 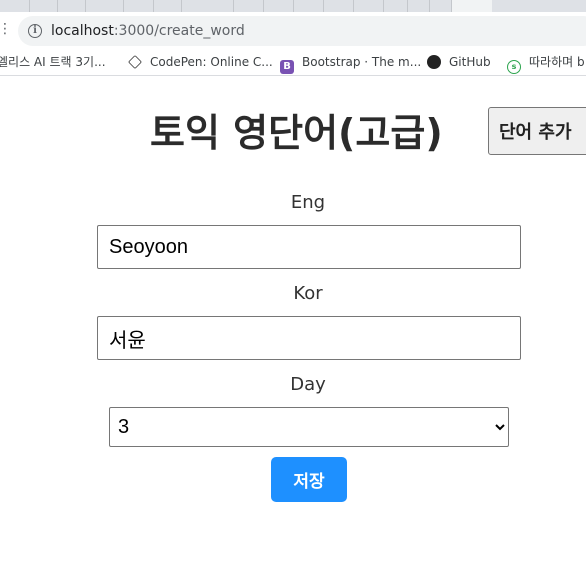 I want to click on bookmark-label: 따라하며 b, so click(x=557, y=62).